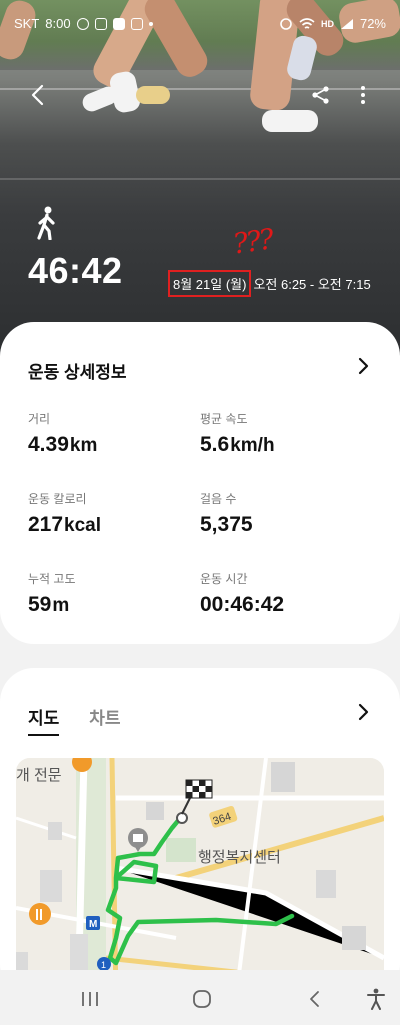 This screenshot has height=1025, width=400. Describe the element at coordinates (118, 23) in the screenshot. I see `naver-icon` at that location.